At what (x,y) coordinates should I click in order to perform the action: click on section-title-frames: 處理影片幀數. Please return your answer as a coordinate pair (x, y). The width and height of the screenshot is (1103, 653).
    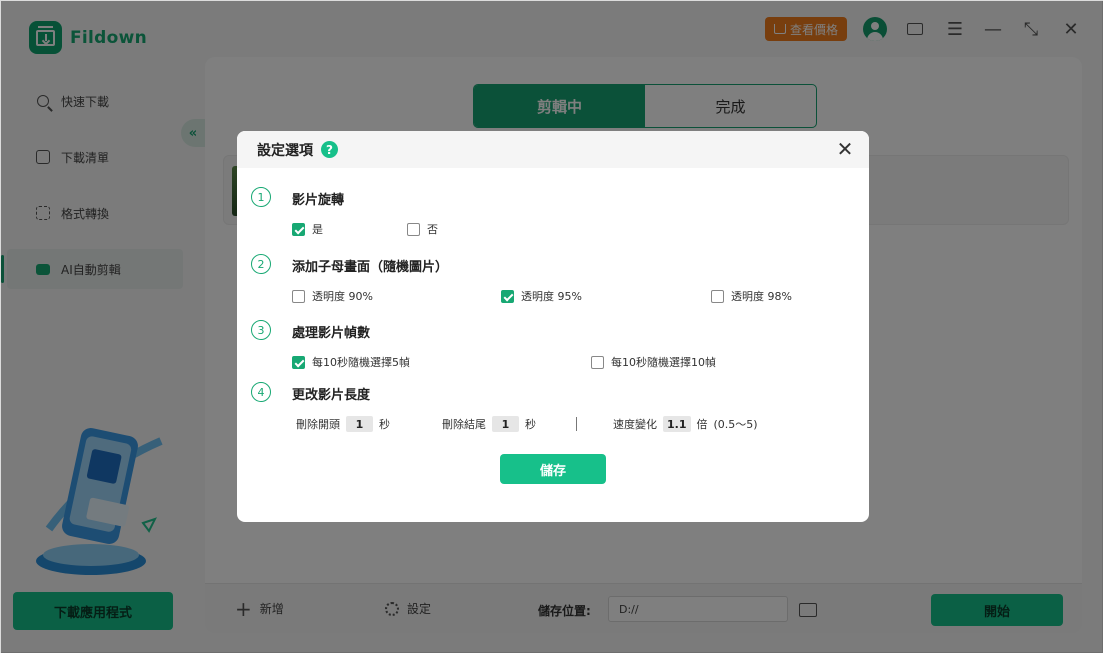
    Looking at the image, I should click on (331, 333).